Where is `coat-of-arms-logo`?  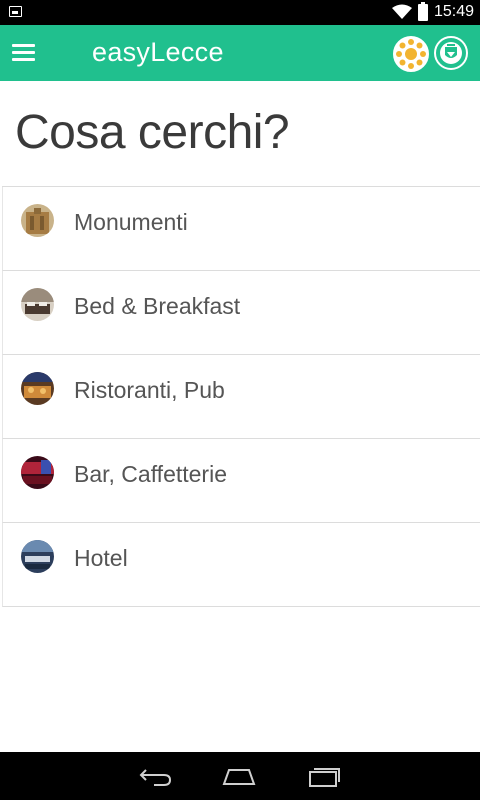
coat-of-arms-logo is located at coordinates (451, 53).